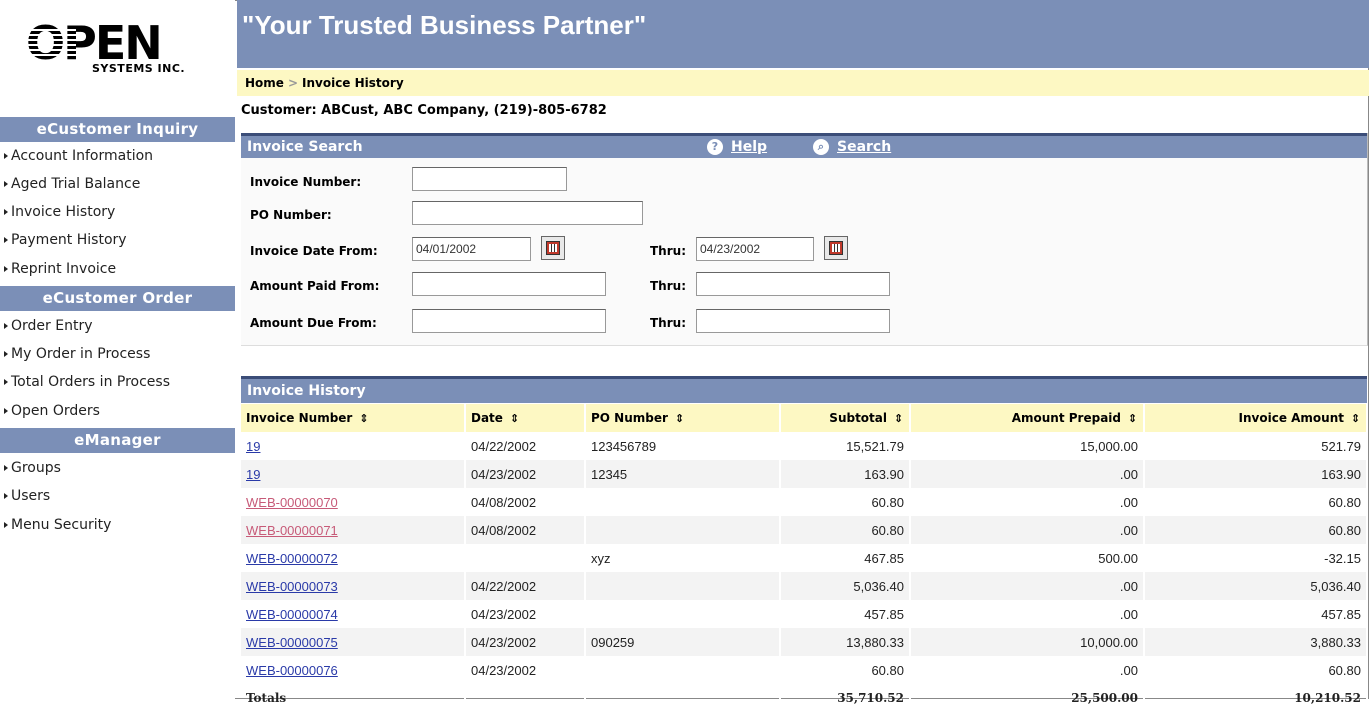 This screenshot has width=1369, height=712. I want to click on sidebar-item-label: Open Orders, so click(55, 411).